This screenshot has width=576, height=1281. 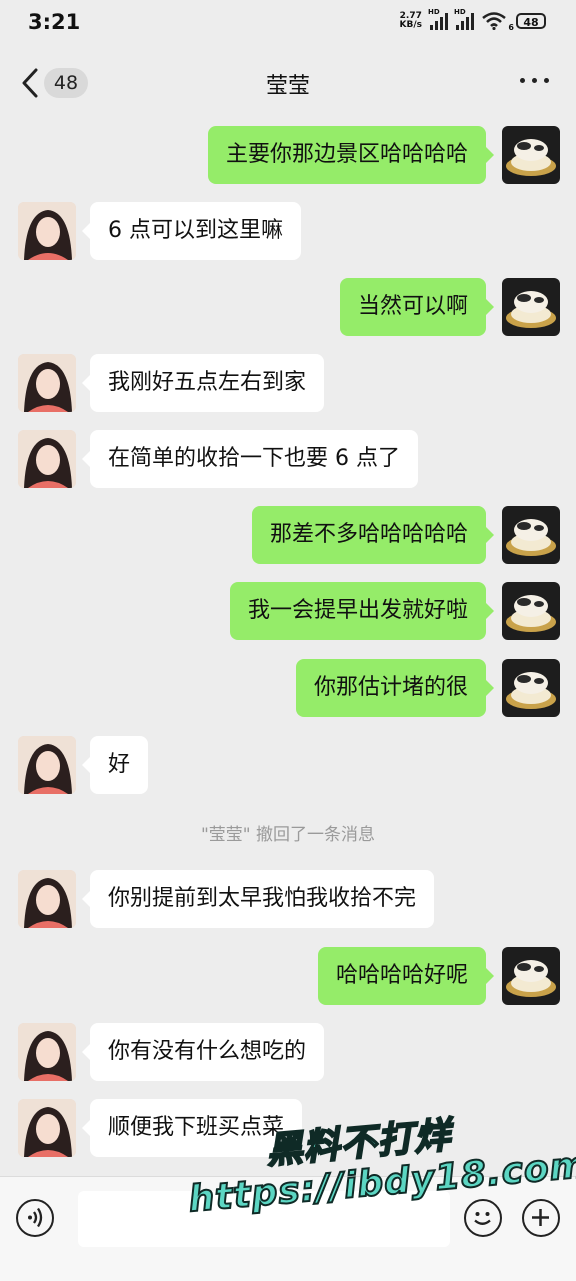 I want to click on message-row: 你别提前到太早我怕我收拾不完, so click(x=288, y=900).